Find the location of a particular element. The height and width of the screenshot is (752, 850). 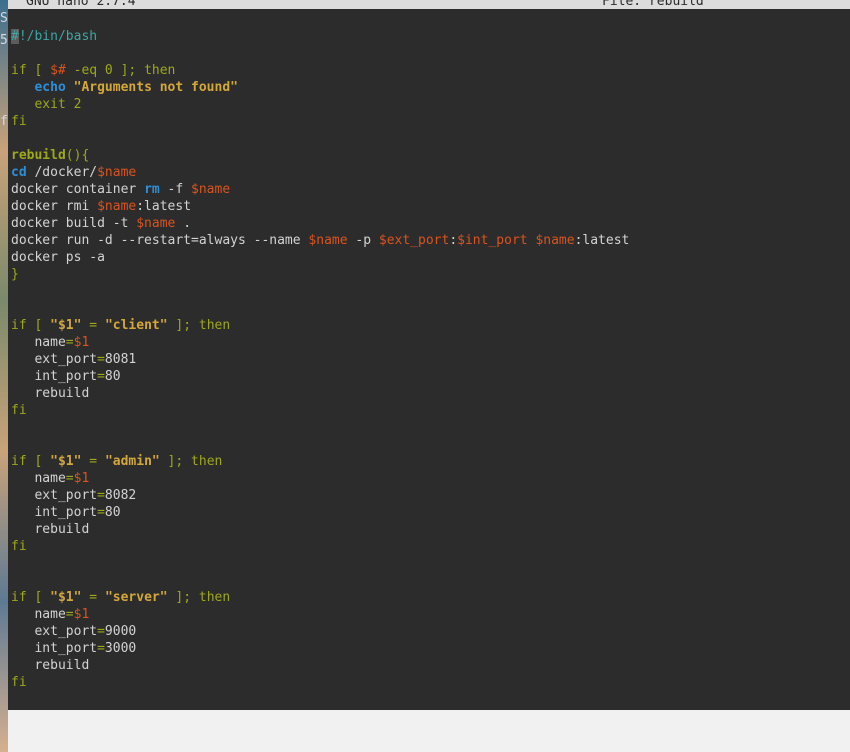

code-line: } is located at coordinates (320, 274).